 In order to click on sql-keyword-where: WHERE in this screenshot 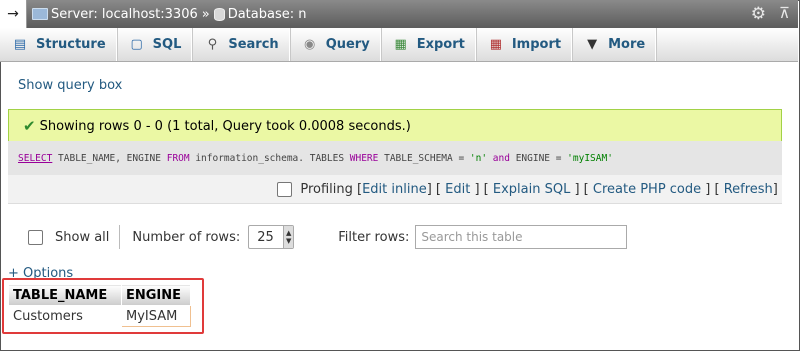, I will do `click(364, 158)`.